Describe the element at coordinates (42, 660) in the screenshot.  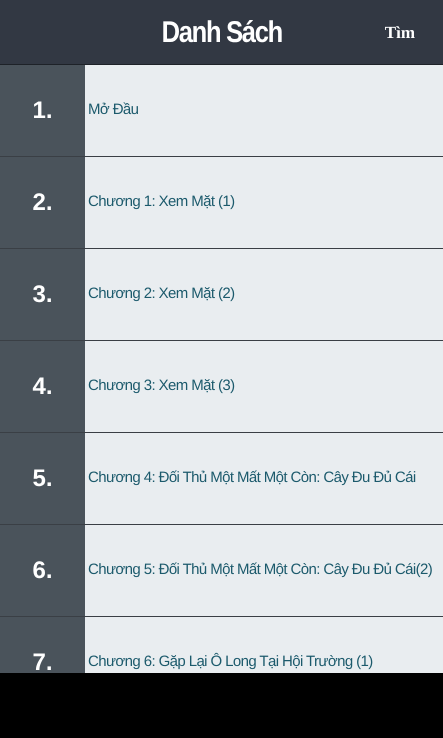
I see `chapter-number: 7.` at that location.